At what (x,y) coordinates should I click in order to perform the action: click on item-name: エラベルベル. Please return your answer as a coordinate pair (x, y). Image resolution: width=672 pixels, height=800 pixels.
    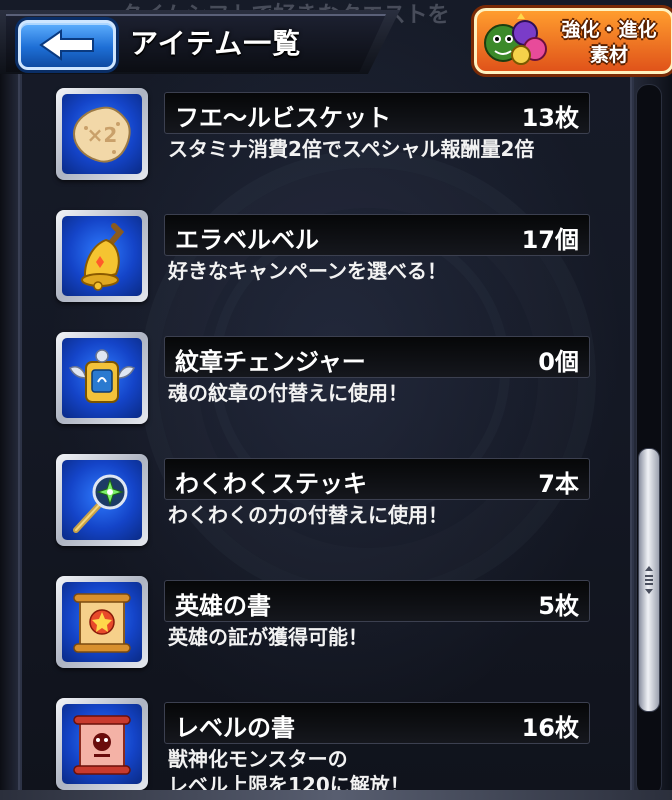
    Looking at the image, I should click on (247, 240).